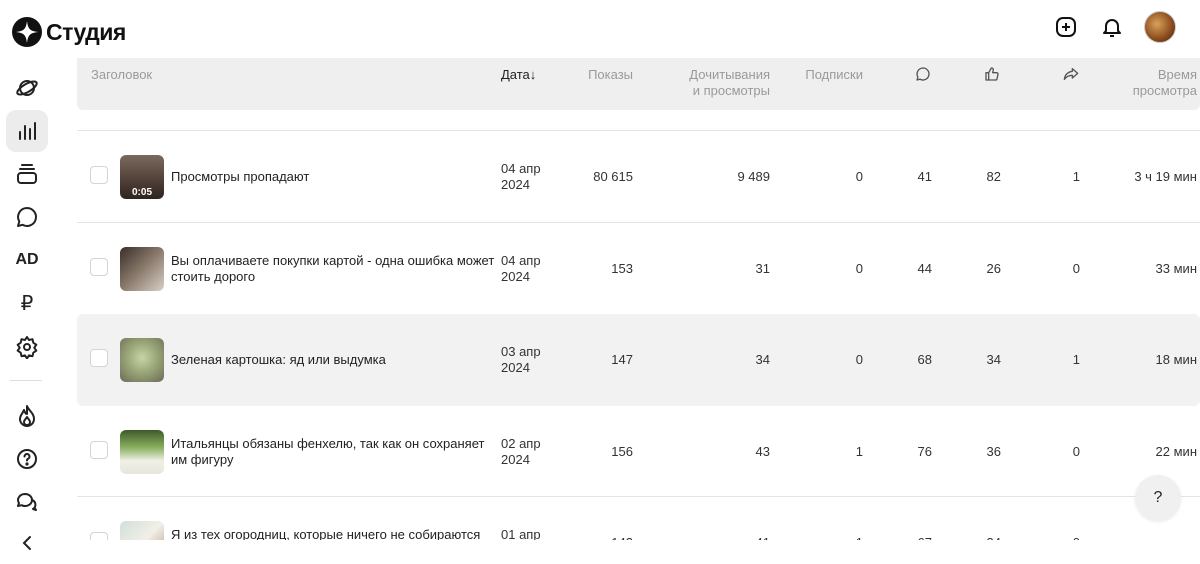  I want to click on video-duration: 0:05, so click(141, 192).